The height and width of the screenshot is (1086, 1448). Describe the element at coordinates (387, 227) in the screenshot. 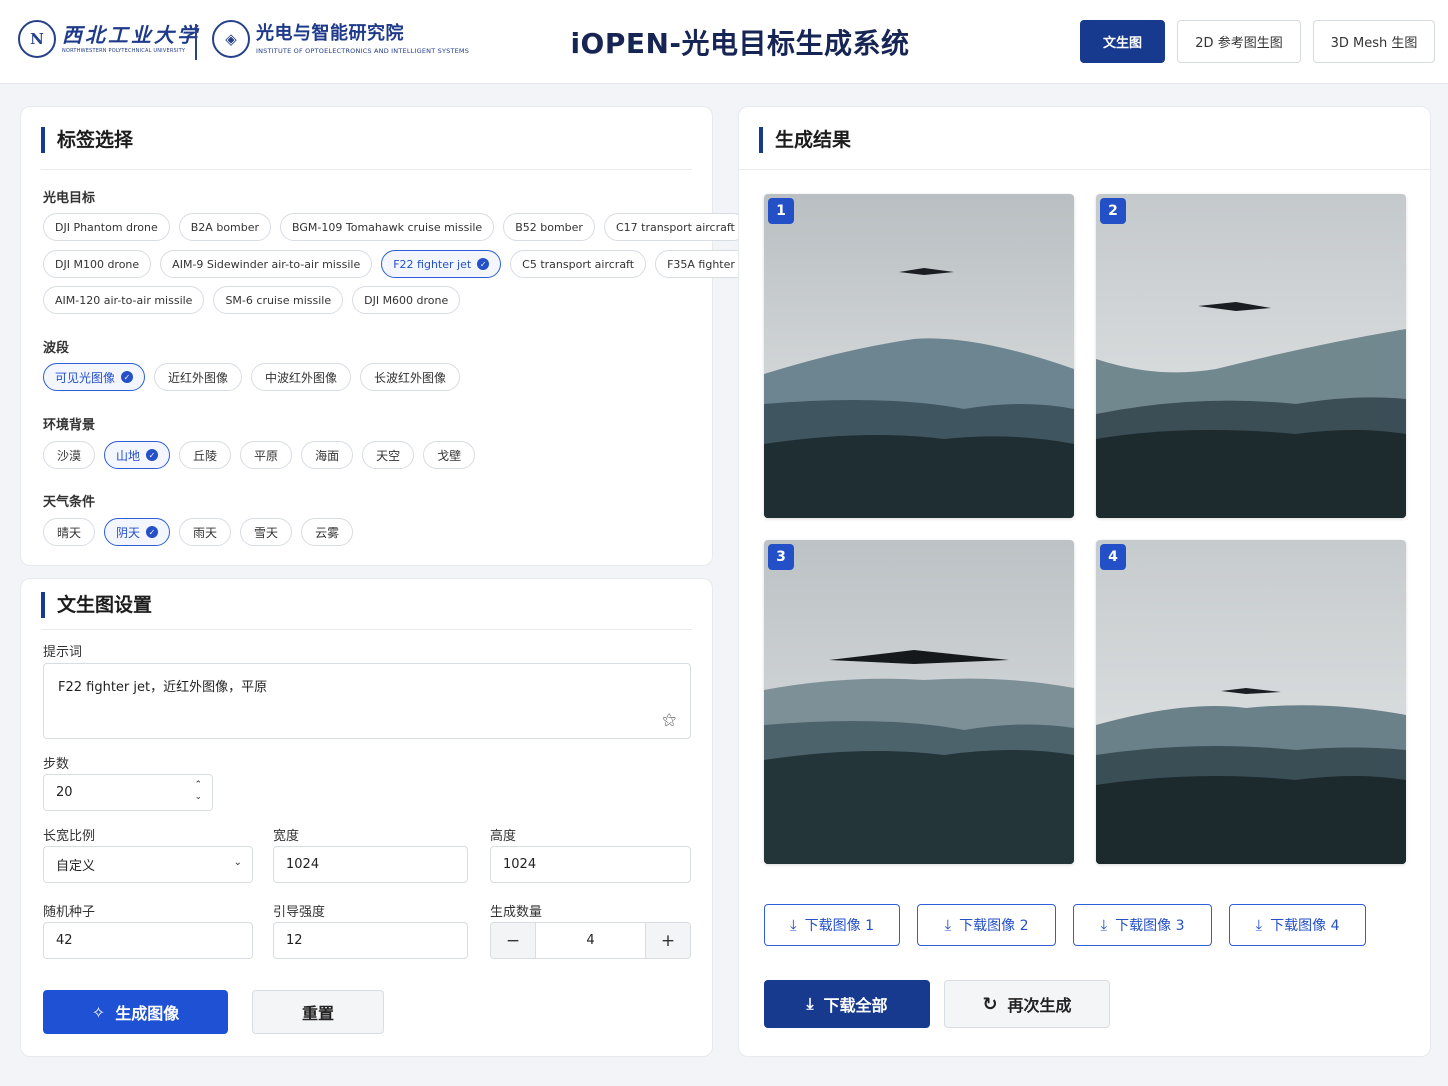

I see `chip-target: BGM-109 Tomahawk cruise missile` at that location.